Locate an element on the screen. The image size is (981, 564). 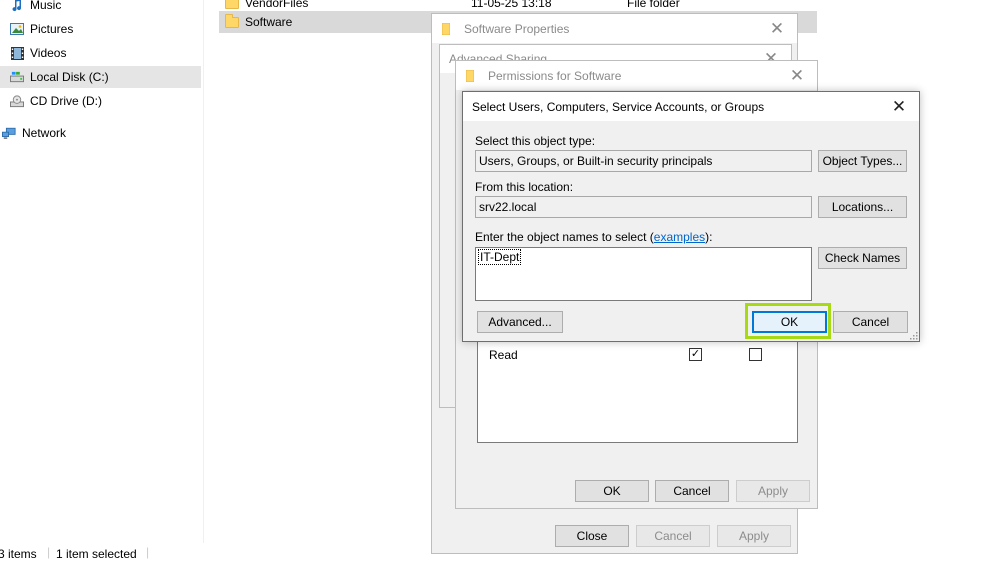
file-date: 11-05-25 13:18 is located at coordinates (511, 5).